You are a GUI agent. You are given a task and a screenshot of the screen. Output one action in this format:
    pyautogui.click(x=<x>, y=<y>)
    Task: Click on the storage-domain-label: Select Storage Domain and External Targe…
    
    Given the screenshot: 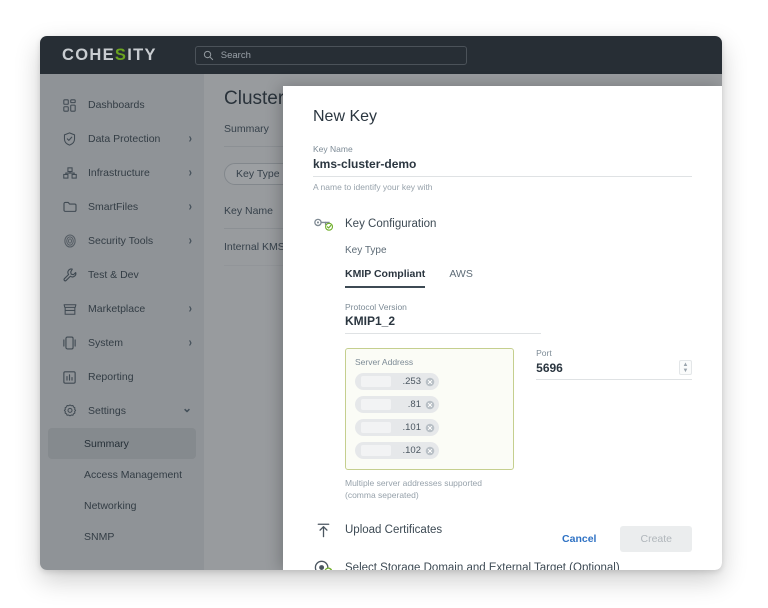 What is the action you would take?
    pyautogui.click(x=482, y=566)
    